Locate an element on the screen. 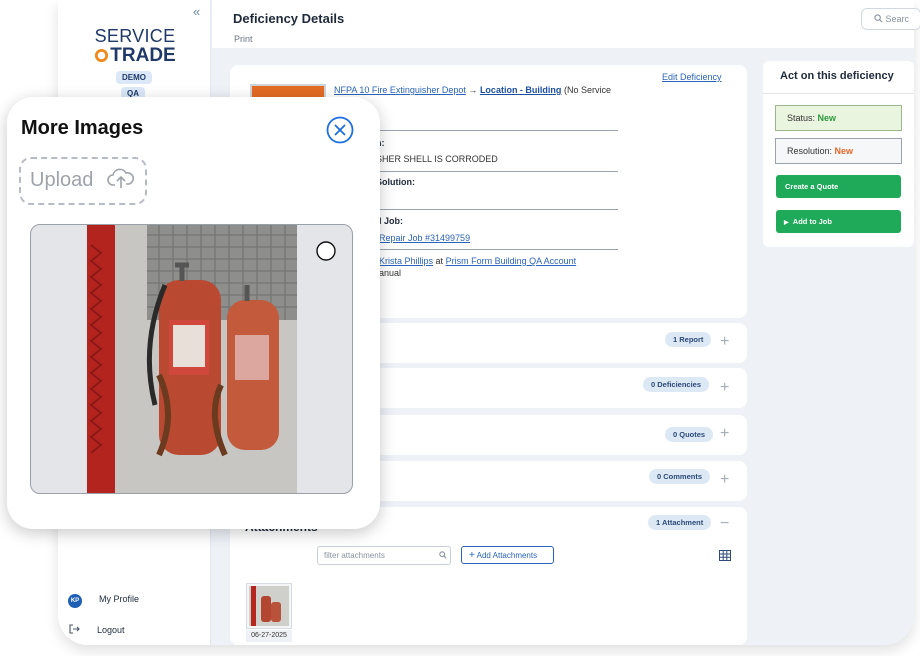  fire-extinguisher-image is located at coordinates (192, 359).